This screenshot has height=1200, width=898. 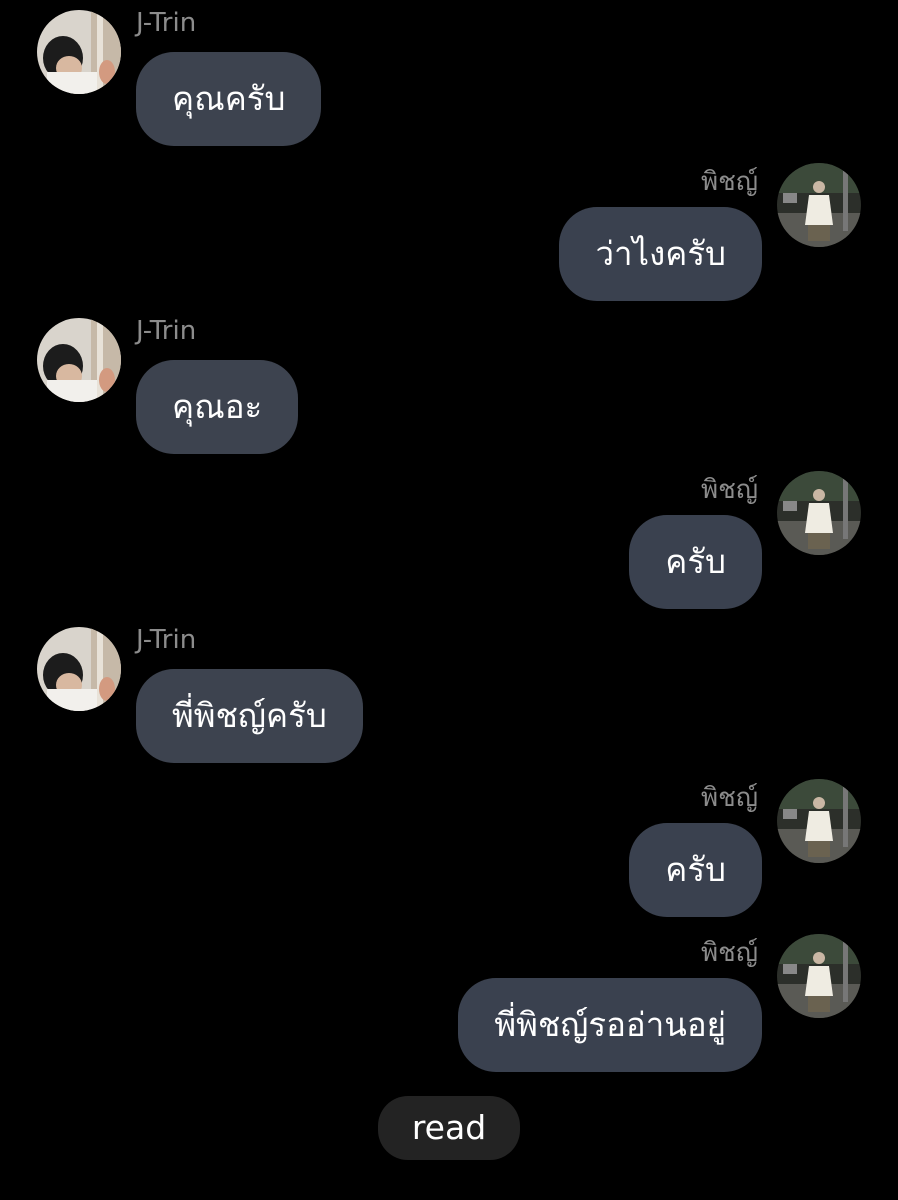 I want to click on message-bubble: พี่พิชญ์ครับ, so click(x=249, y=716).